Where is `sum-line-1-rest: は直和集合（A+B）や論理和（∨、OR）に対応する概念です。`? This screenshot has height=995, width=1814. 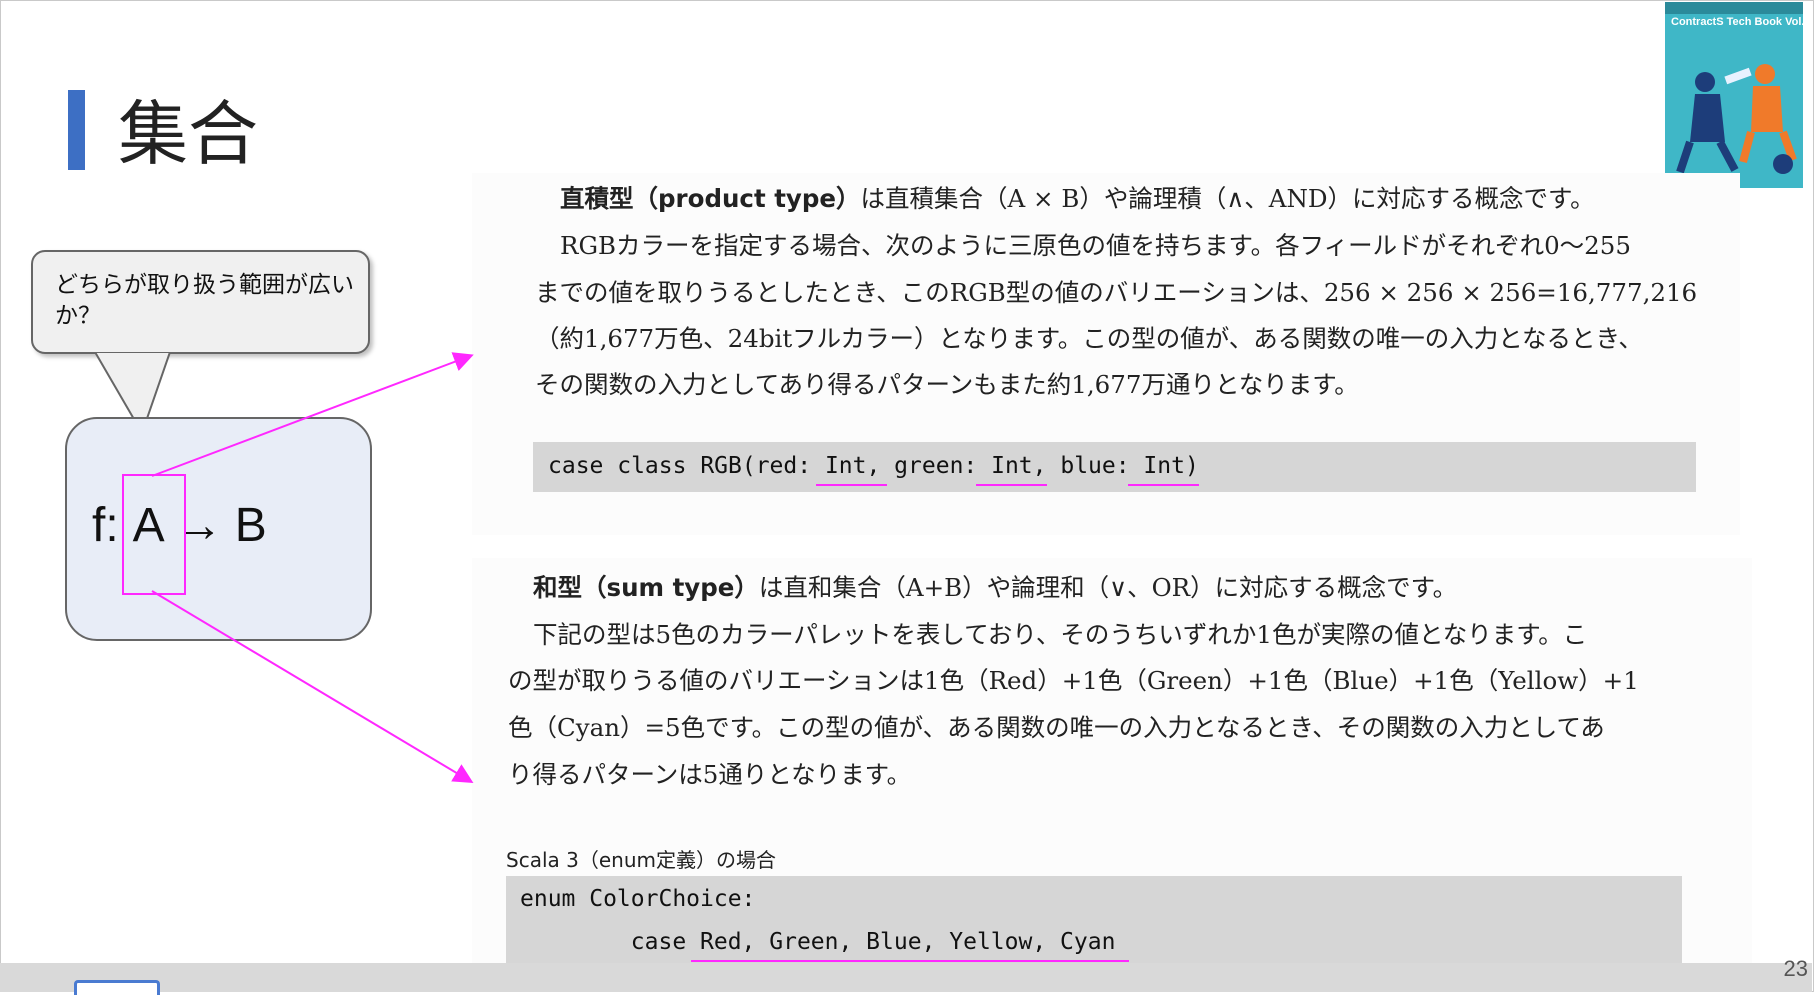 sum-line-1-rest: は直和集合（A+B）や論理和（∨、OR）に対応する概念です。 is located at coordinates (1108, 587).